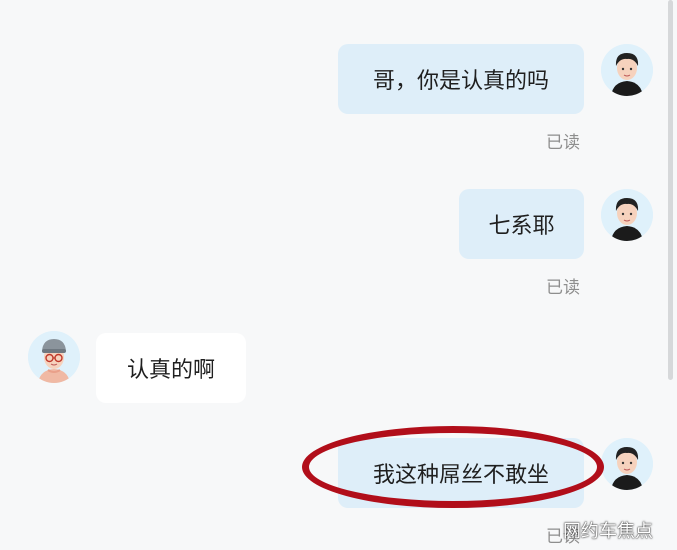  What do you see at coordinates (54, 357) in the screenshot?
I see `cap-glasses-avatar-icon` at bounding box center [54, 357].